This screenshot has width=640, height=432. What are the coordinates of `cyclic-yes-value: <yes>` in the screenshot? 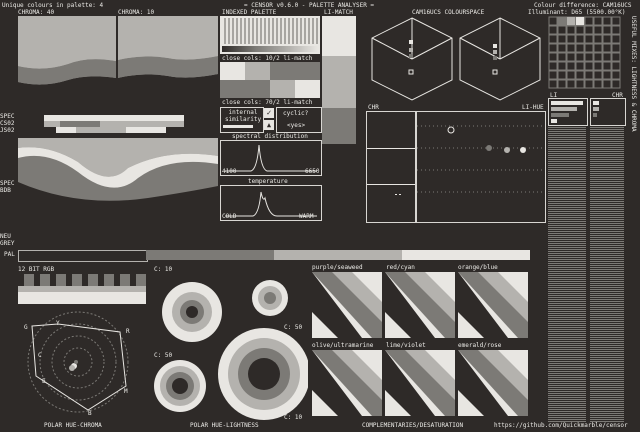 It's located at (296, 125).